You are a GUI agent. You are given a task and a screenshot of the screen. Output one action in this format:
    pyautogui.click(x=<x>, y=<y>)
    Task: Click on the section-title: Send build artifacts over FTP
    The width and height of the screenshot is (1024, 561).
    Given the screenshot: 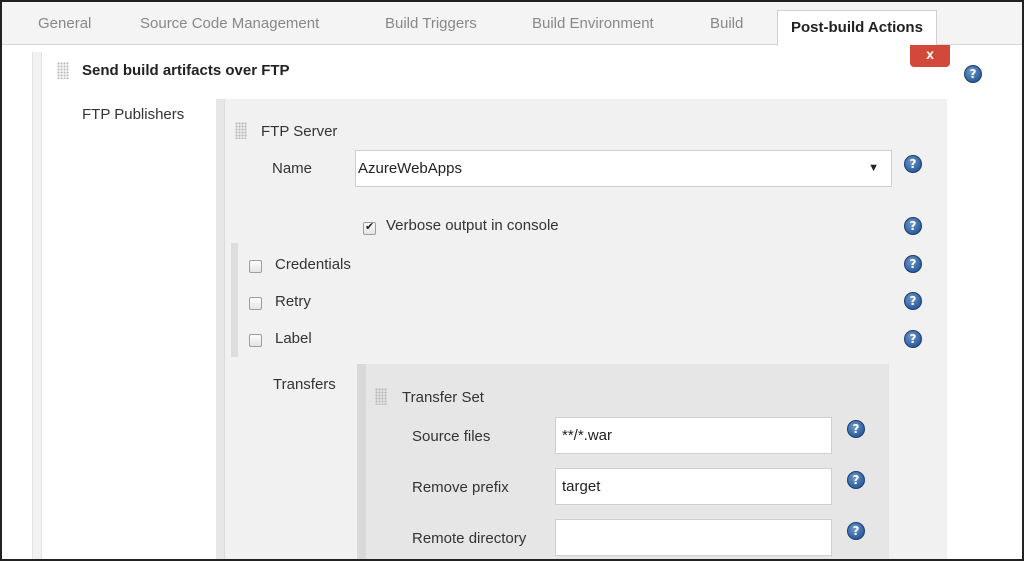 What is the action you would take?
    pyautogui.click(x=186, y=70)
    